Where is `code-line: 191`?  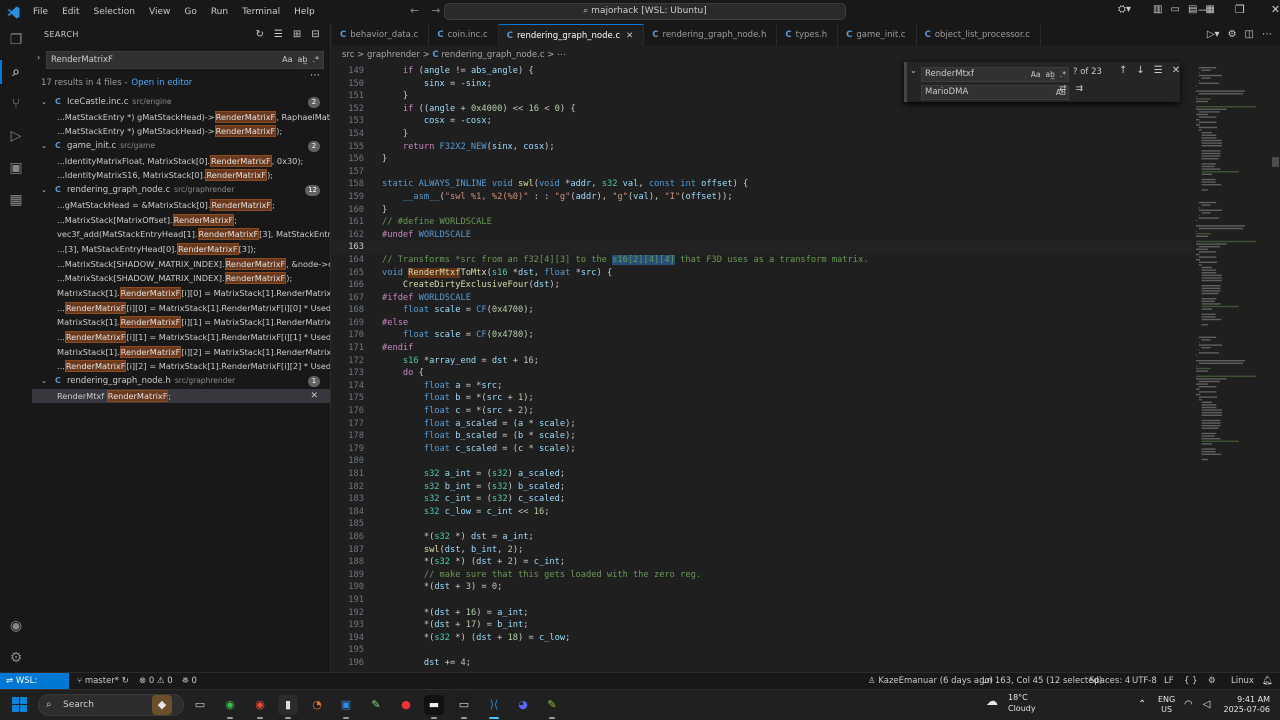 code-line: 191 is located at coordinates (762, 600).